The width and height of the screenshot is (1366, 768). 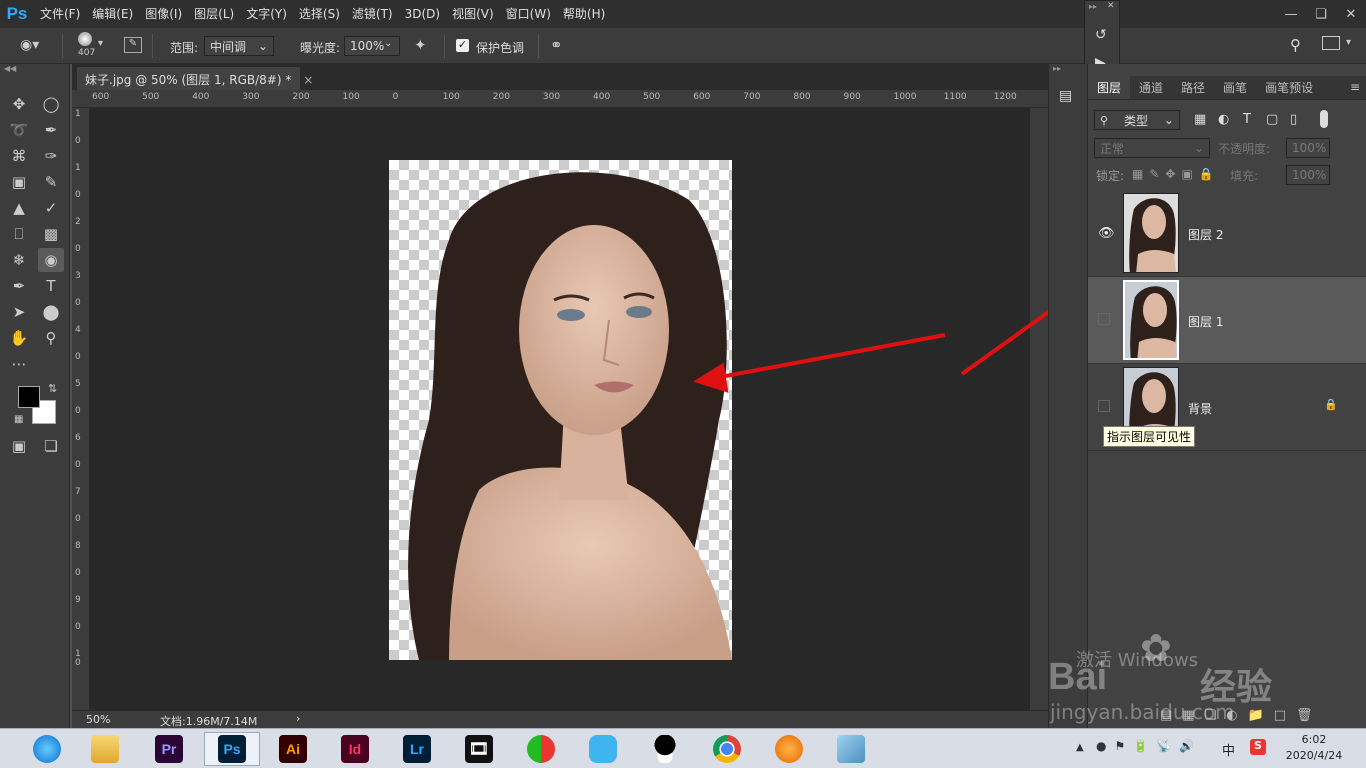 I want to click on filter-adjustment-icon: ◐, so click(x=1223, y=119).